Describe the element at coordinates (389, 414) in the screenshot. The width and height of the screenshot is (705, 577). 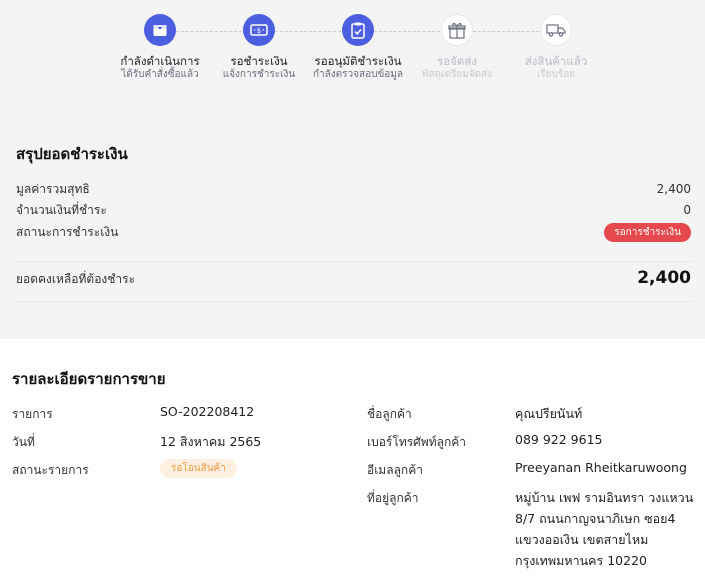
I see `customer-name-label: ชื่อลูกค้า` at that location.